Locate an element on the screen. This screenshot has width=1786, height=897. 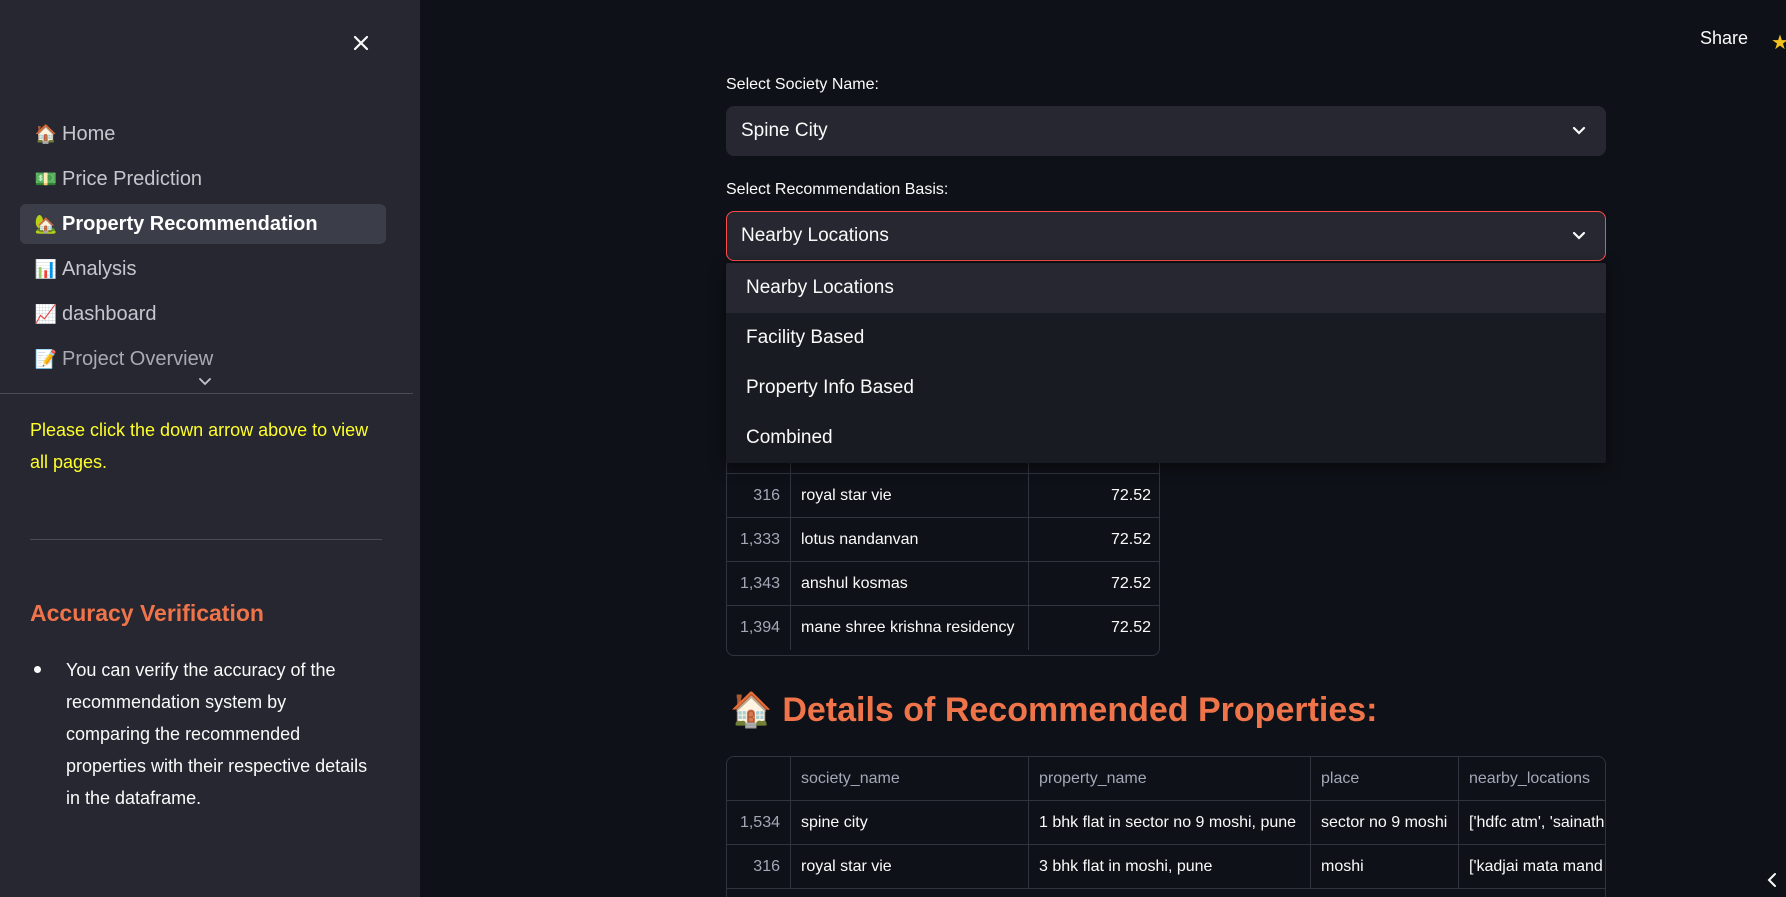
money-icon: 💵 is located at coordinates (46, 178).